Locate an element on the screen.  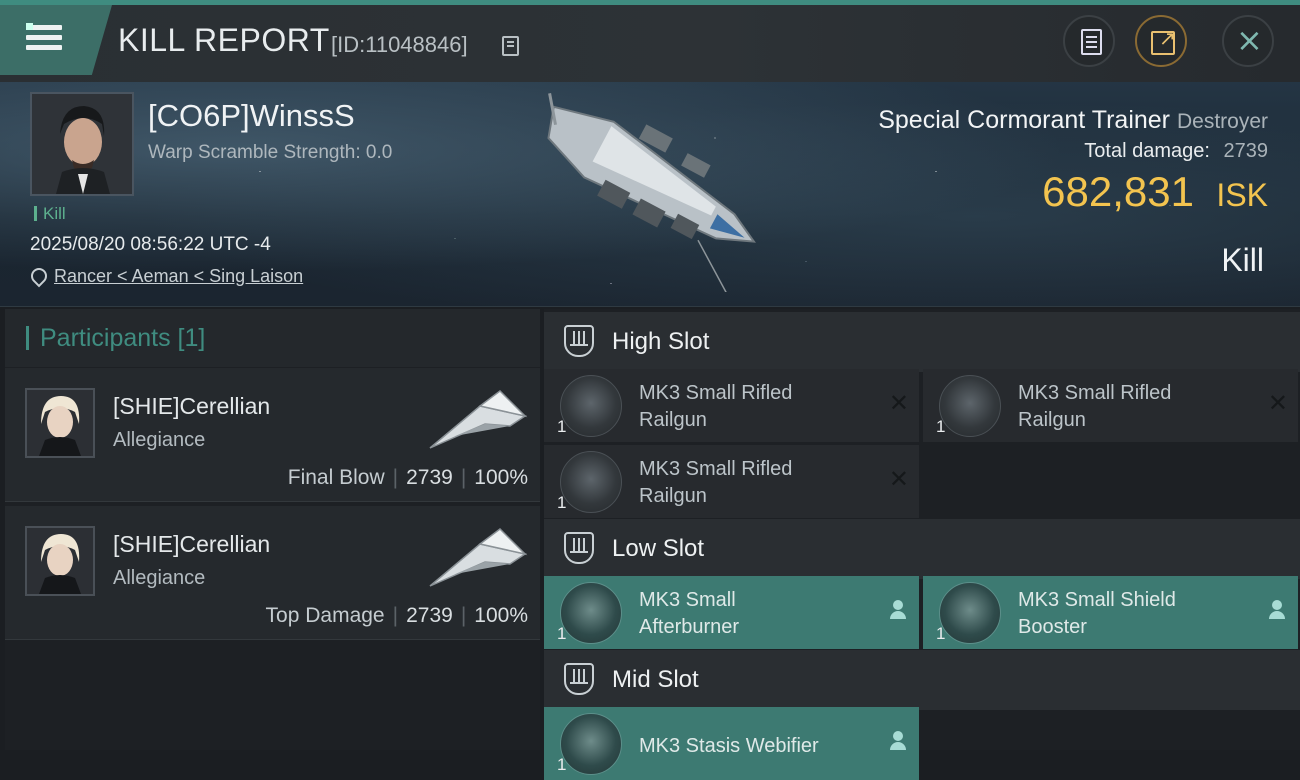
menu-button is located at coordinates (56, 40).